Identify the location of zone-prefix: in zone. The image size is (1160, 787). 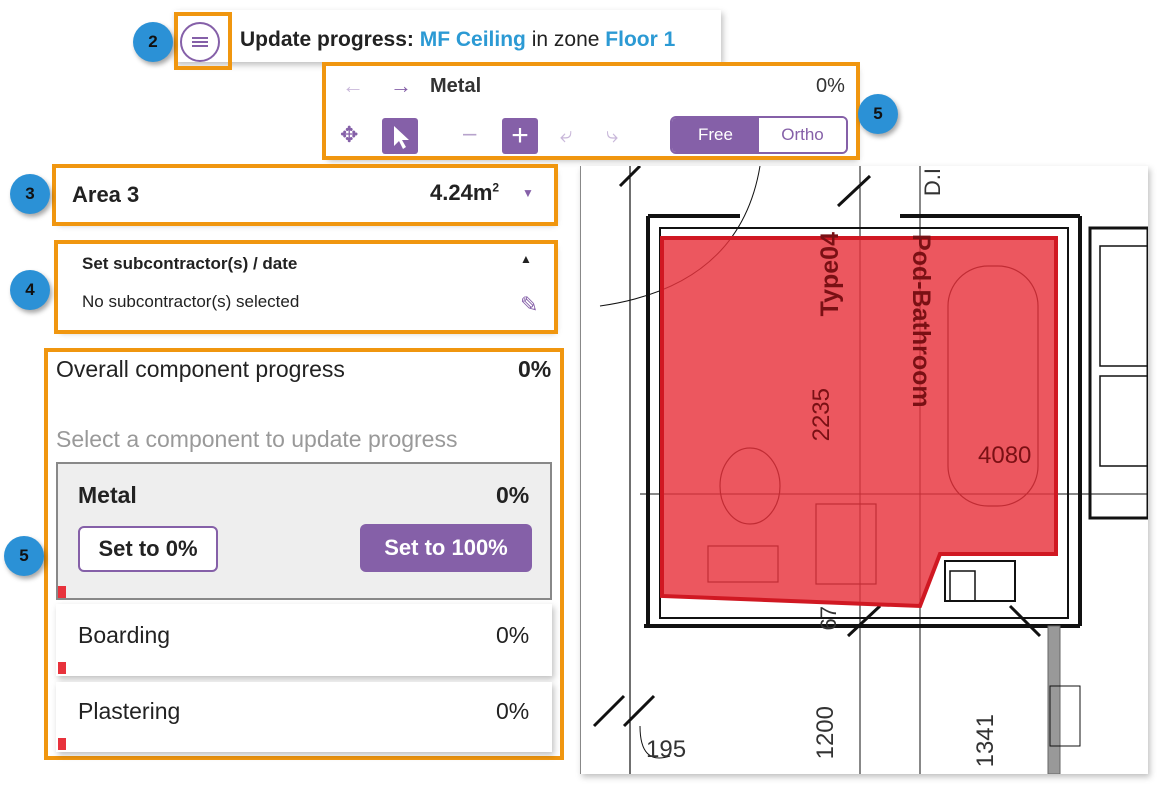
(565, 39).